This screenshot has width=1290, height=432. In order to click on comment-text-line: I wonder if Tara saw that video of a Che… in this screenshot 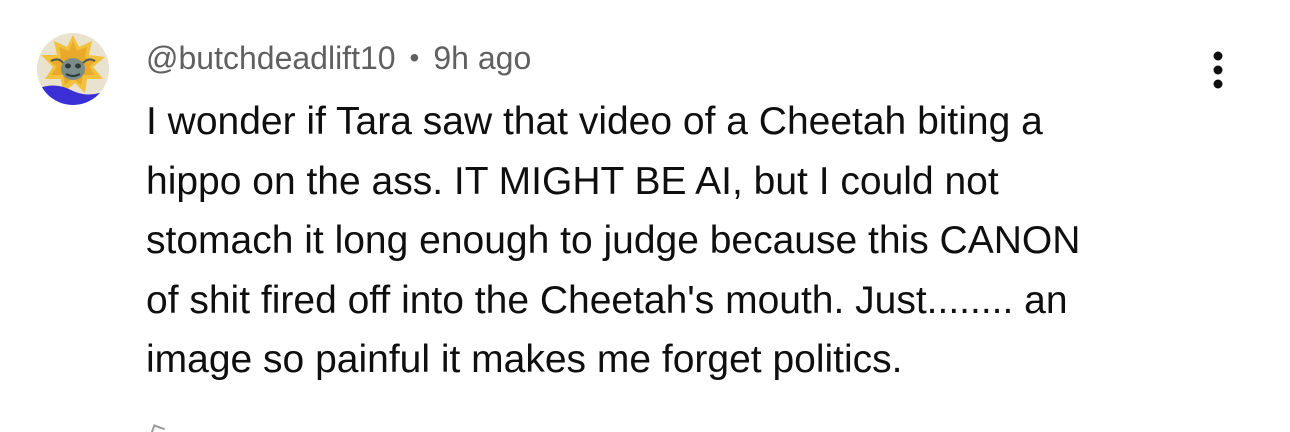, I will do `click(594, 121)`.